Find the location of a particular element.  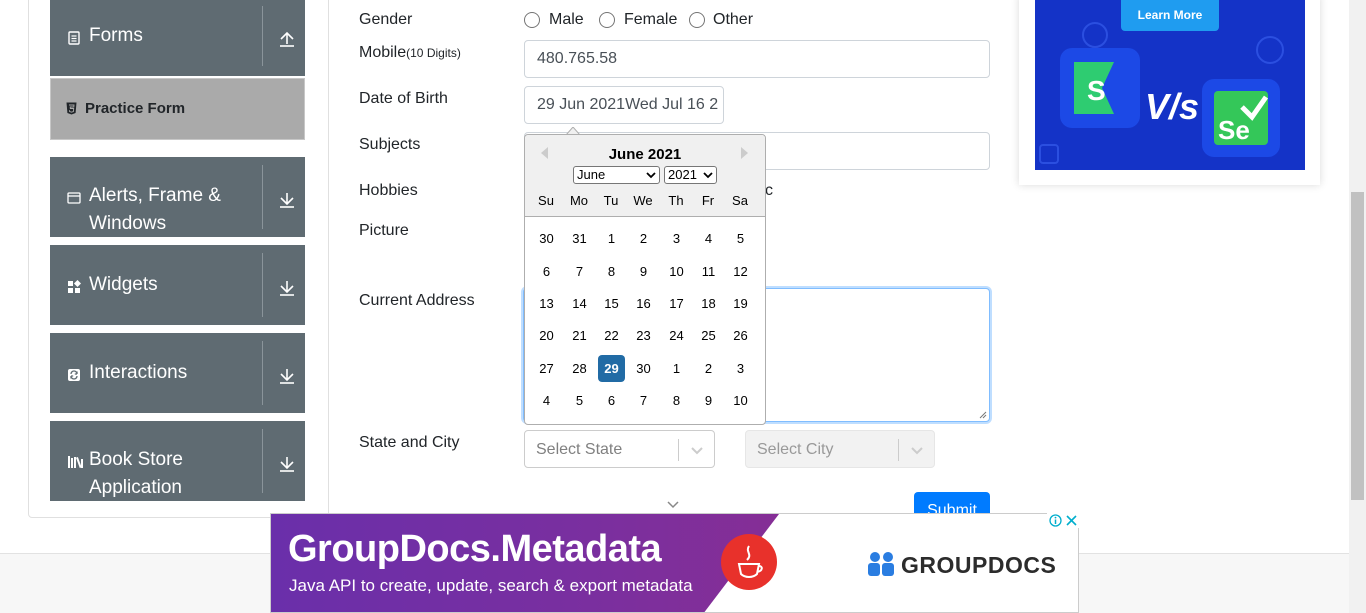

gender-female-label: Female is located at coordinates (650, 20).